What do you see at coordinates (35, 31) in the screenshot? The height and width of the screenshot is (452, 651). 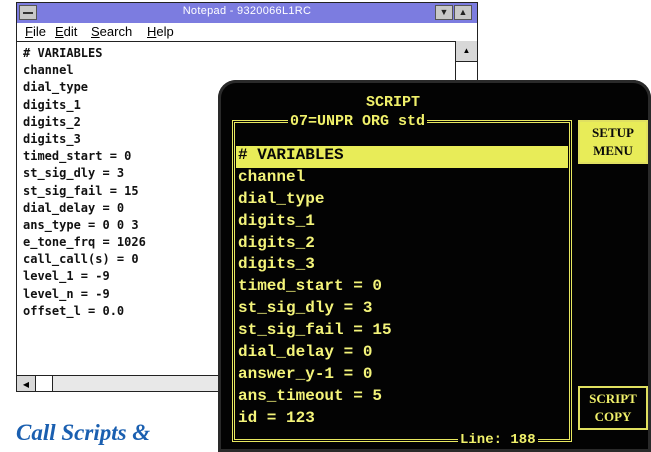 I see `menu-file: File` at bounding box center [35, 31].